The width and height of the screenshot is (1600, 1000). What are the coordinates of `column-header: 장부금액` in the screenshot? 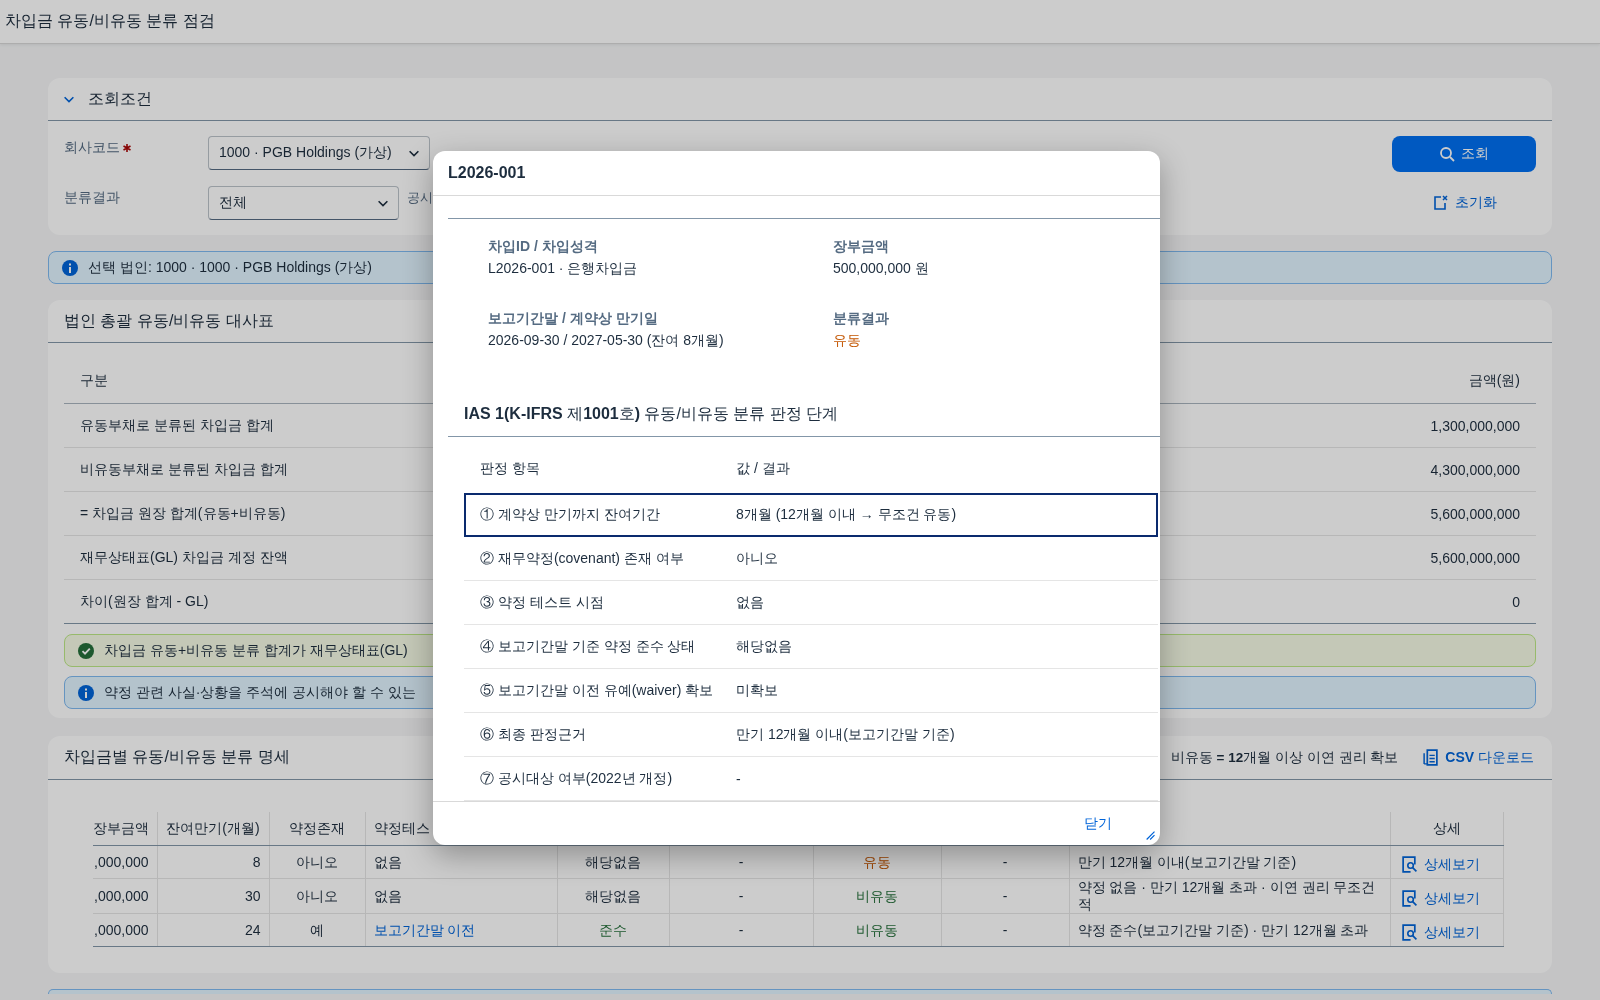 It's located at (121, 828).